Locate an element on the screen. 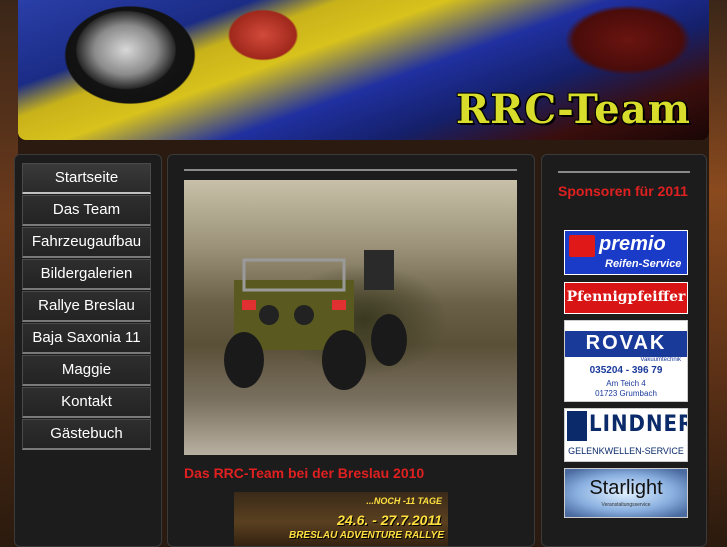 The image size is (727, 547). pfennigpfeiffer-name: Pfennigpfeiffer is located at coordinates (626, 297).